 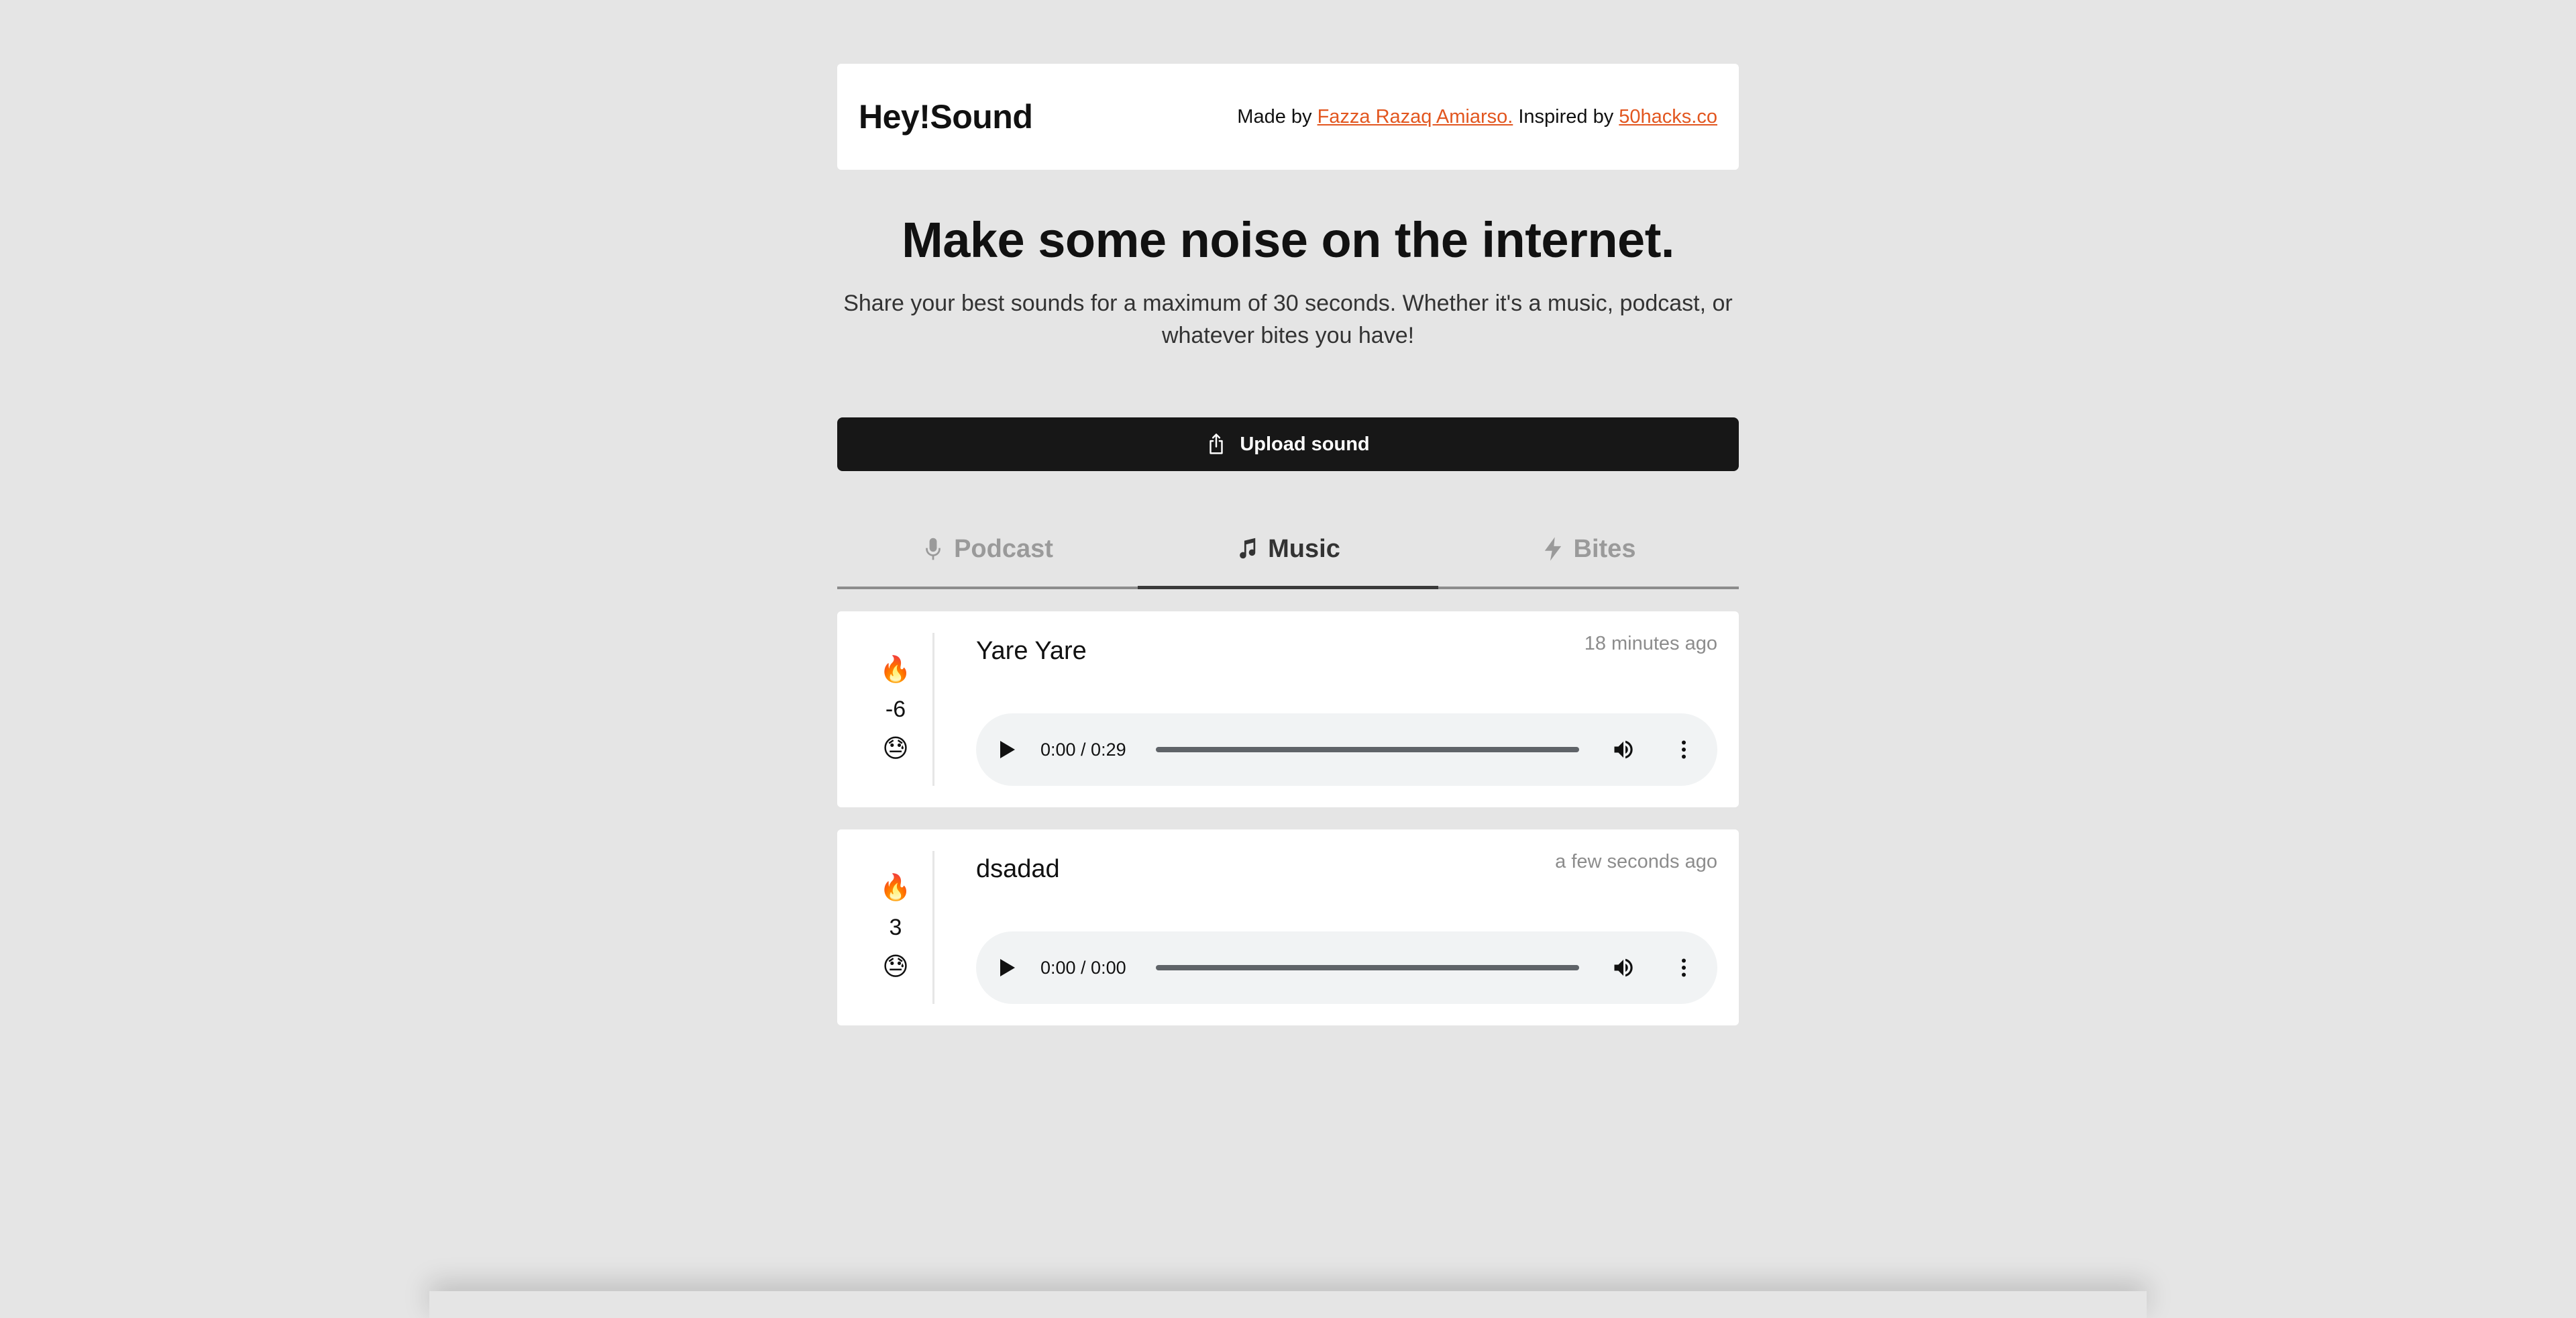 I want to click on made-by-label: Made by, so click(x=1277, y=116).